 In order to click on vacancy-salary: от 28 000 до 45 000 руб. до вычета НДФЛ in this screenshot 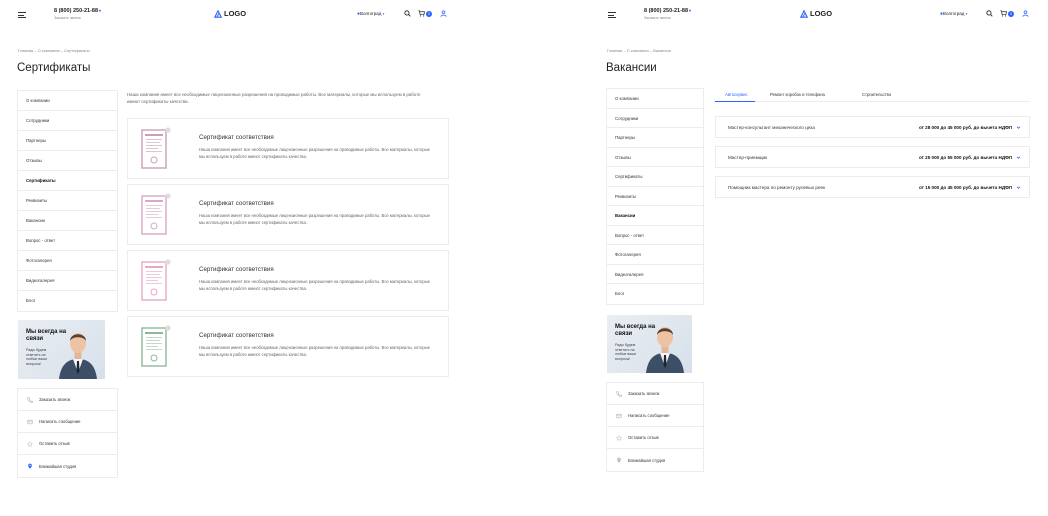, I will do `click(965, 127)`.